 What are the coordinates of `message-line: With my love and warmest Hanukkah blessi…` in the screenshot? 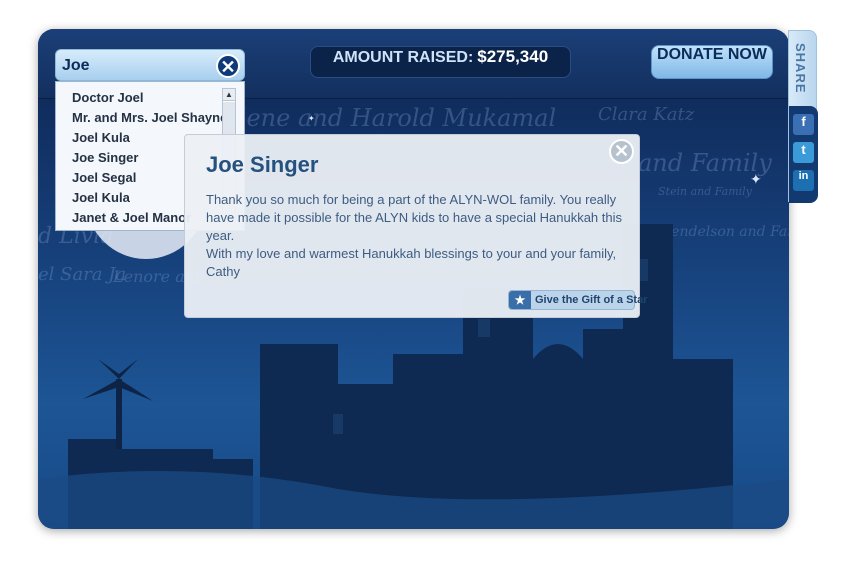 It's located at (411, 253).